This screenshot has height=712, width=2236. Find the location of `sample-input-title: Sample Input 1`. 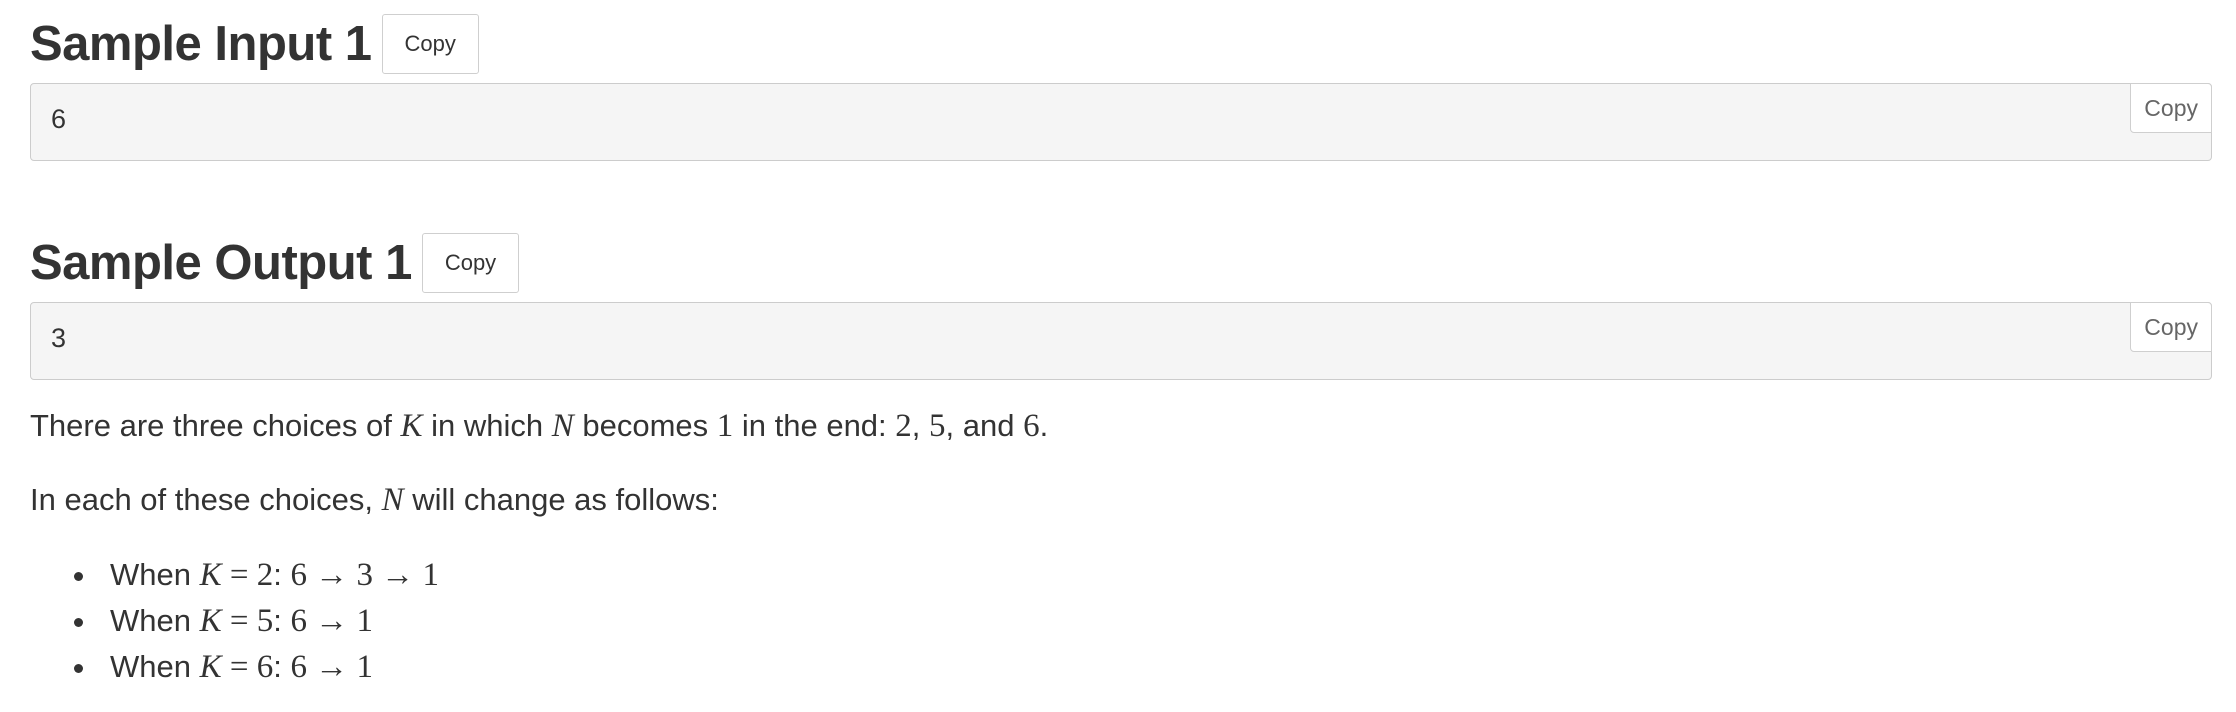

sample-input-title: Sample Input 1 is located at coordinates (201, 44).